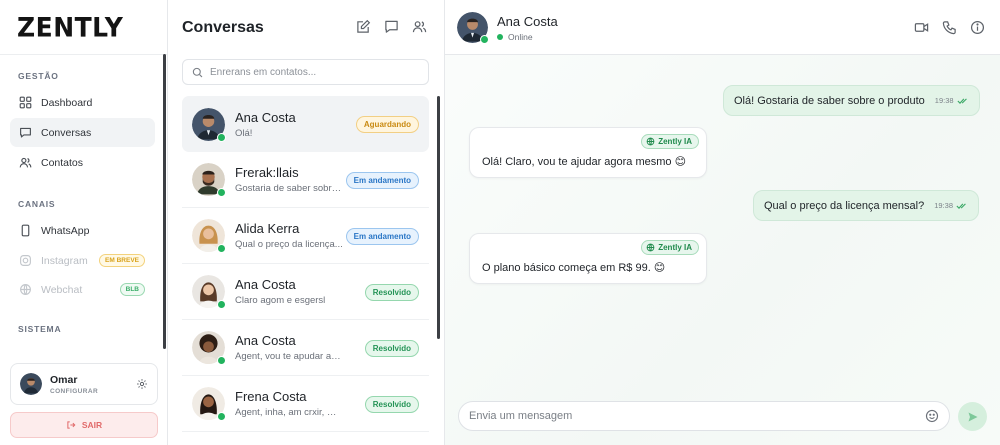  I want to click on message-text: Olá! Claro, vou te ajudar agora mesmo 😊, so click(584, 162).